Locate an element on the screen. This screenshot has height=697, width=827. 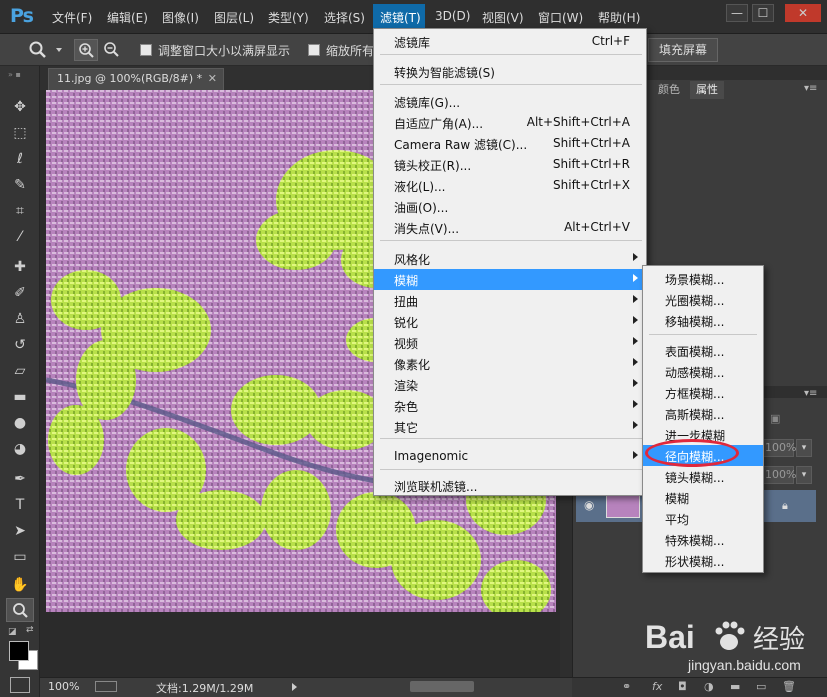
layer-fill-field: 100% is located at coordinates (779, 475).